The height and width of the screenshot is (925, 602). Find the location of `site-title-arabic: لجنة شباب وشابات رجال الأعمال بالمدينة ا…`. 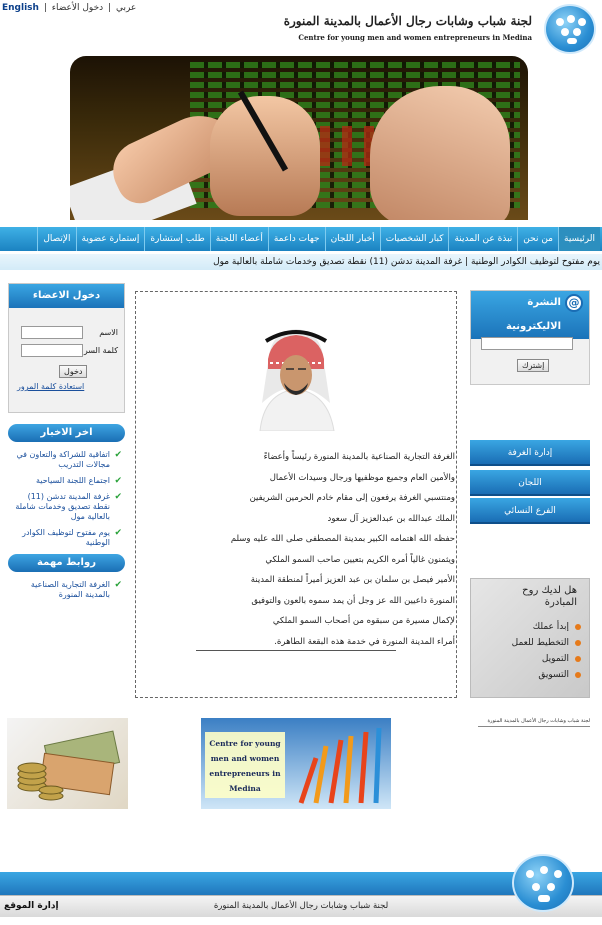

site-title-arabic: لجنة شباب وشابات رجال الأعمال بالمدينة ا… is located at coordinates (407, 21).